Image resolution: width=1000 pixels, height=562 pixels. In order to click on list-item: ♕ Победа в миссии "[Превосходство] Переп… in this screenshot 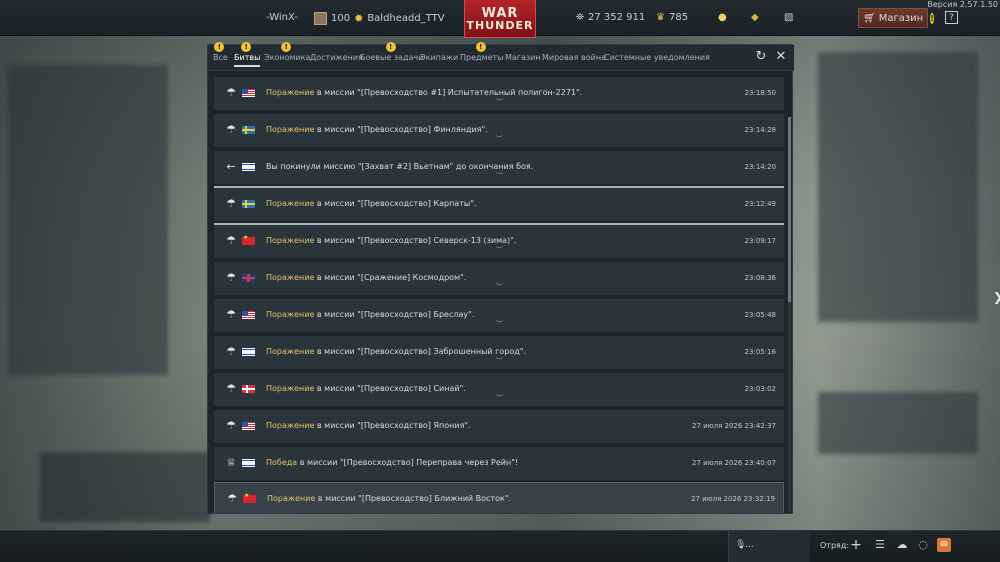, I will do `click(499, 463)`.